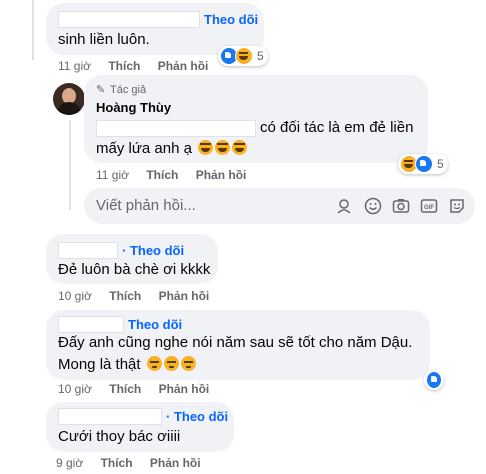  Describe the element at coordinates (337, 127) in the screenshot. I see `comment-text-line1: có đối tác là em đẻ liền` at that location.